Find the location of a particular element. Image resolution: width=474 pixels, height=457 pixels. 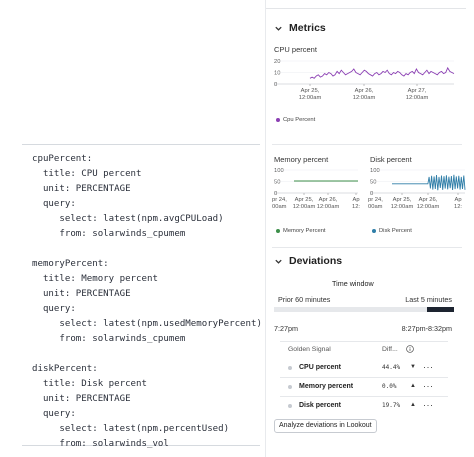

disk-chart-title: Disk percent is located at coordinates (391, 159).